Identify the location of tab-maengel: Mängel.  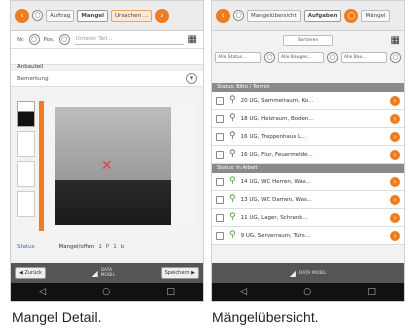
(375, 15).